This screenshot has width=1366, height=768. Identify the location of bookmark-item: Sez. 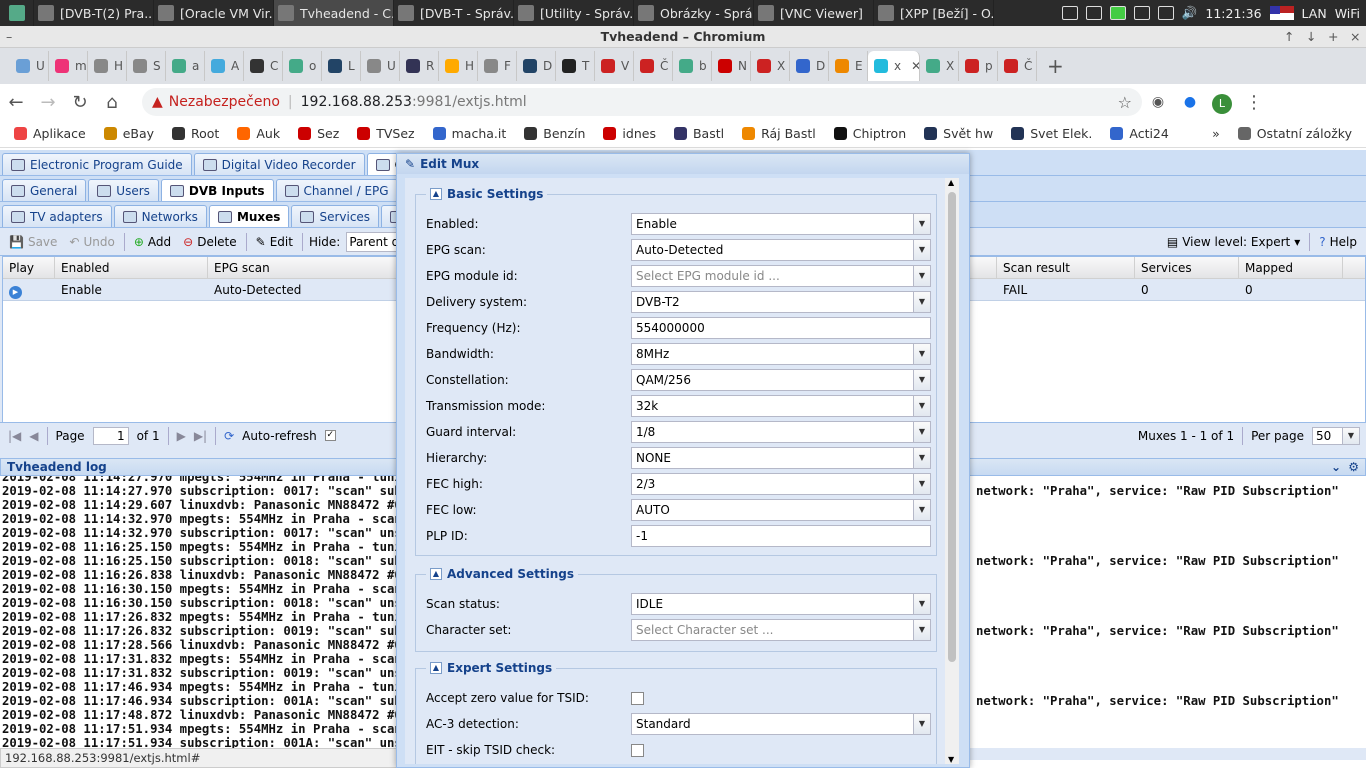
(318, 133).